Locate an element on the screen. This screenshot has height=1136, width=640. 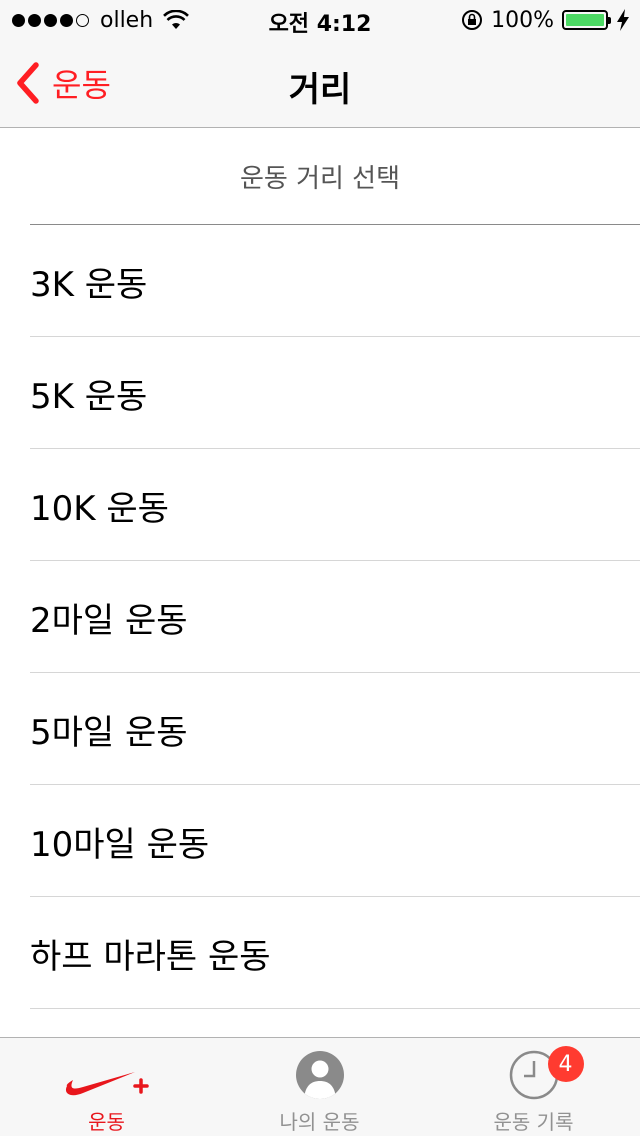
list-item-label: 3K 운동 is located at coordinates (89, 284).